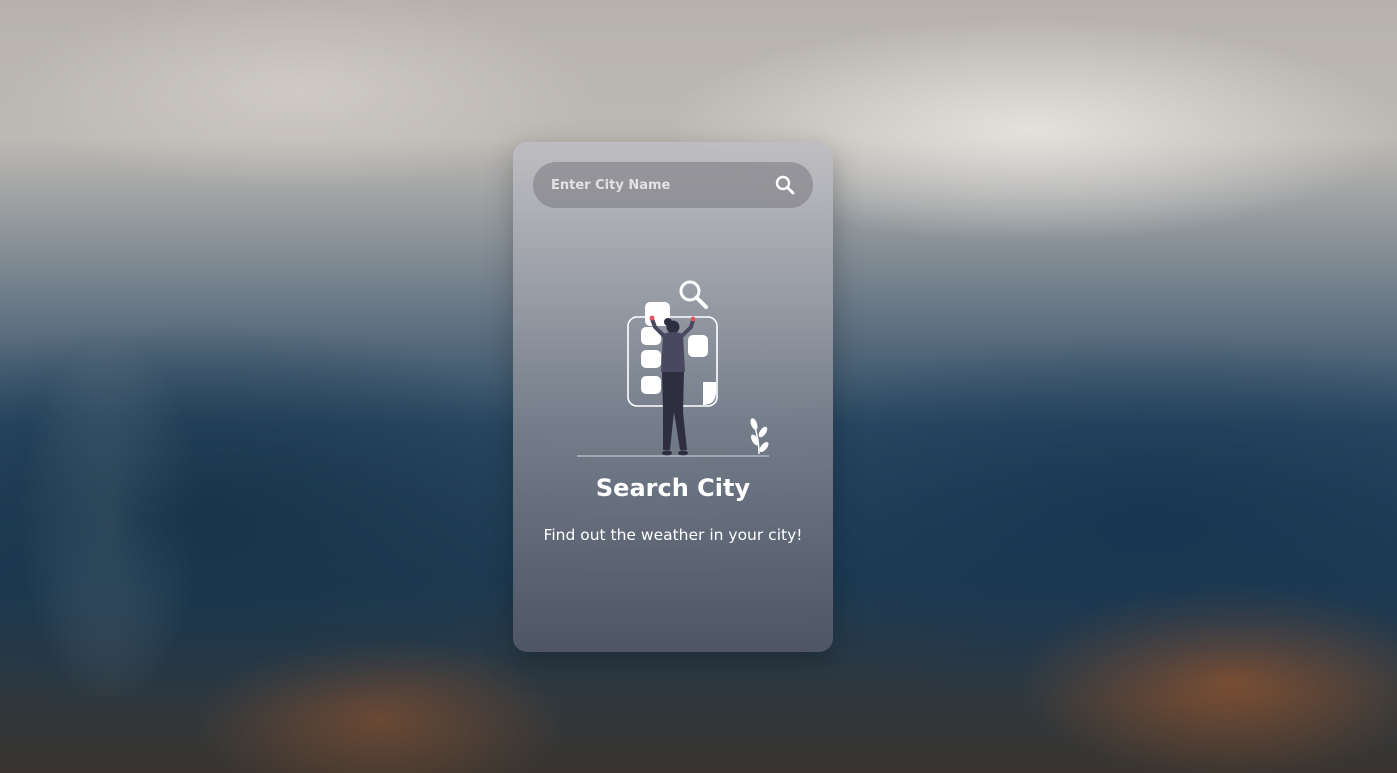 The image size is (1397, 773). I want to click on person-searching-illustration, so click(673, 368).